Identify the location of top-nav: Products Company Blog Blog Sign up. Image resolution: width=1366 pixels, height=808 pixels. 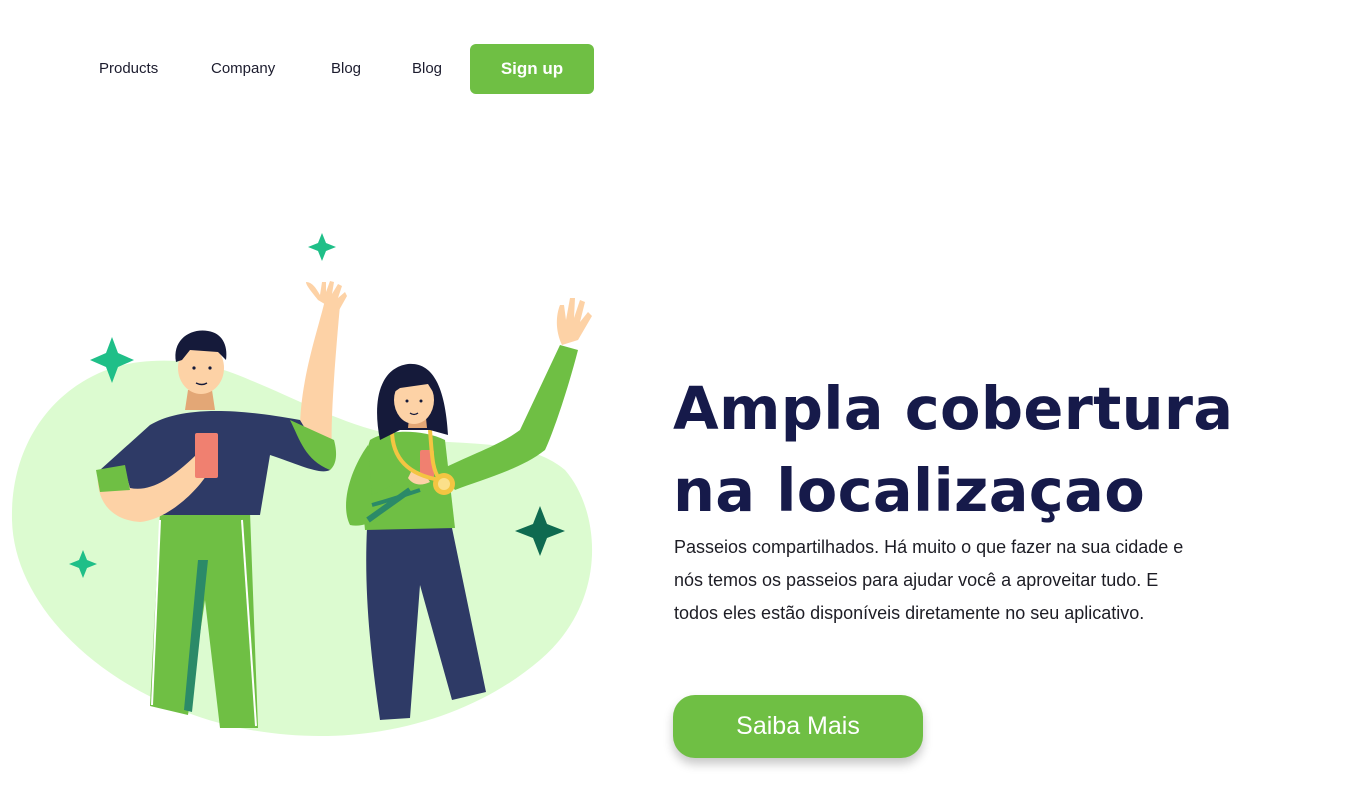
(350, 69).